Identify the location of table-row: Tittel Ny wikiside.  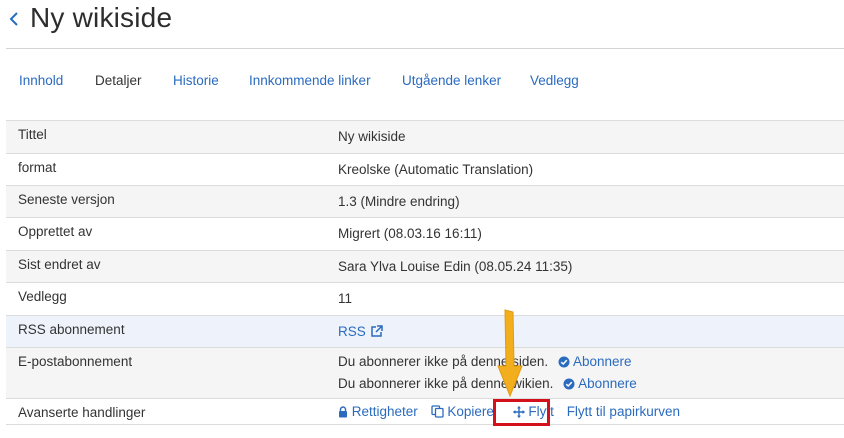
(425, 137).